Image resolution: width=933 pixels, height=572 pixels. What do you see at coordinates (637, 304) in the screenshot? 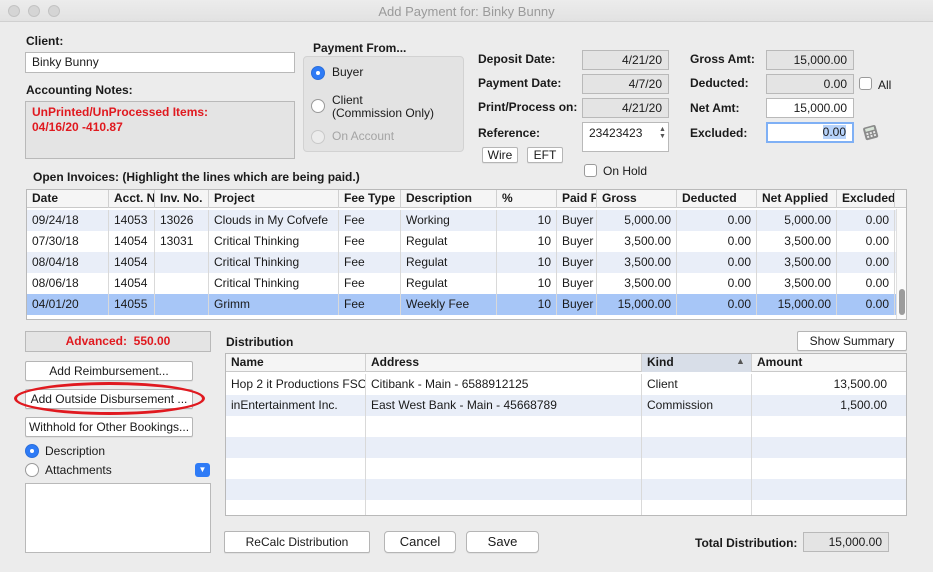
I see `invoice-gross: 15,000.00` at bounding box center [637, 304].